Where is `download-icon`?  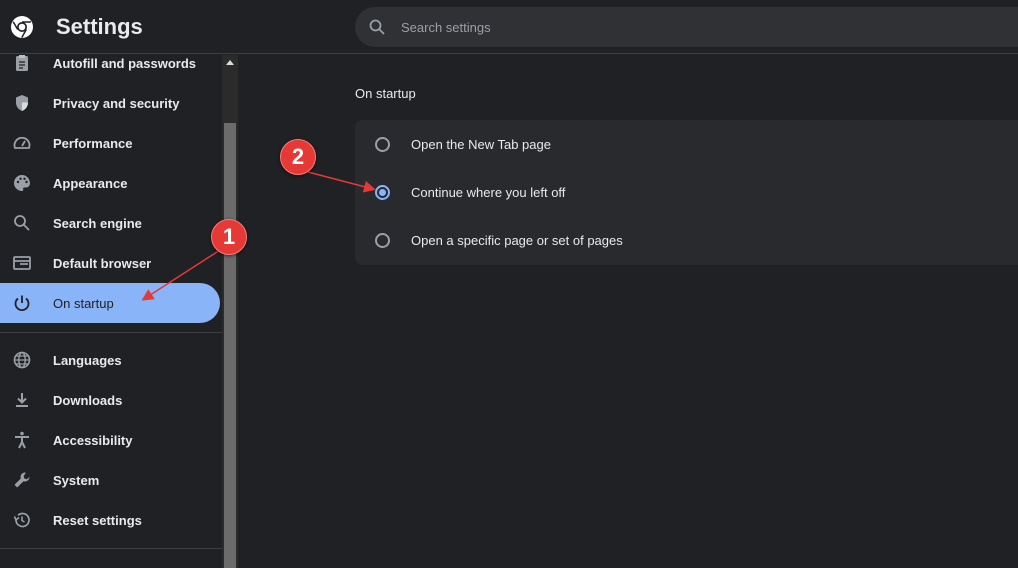
download-icon is located at coordinates (22, 400).